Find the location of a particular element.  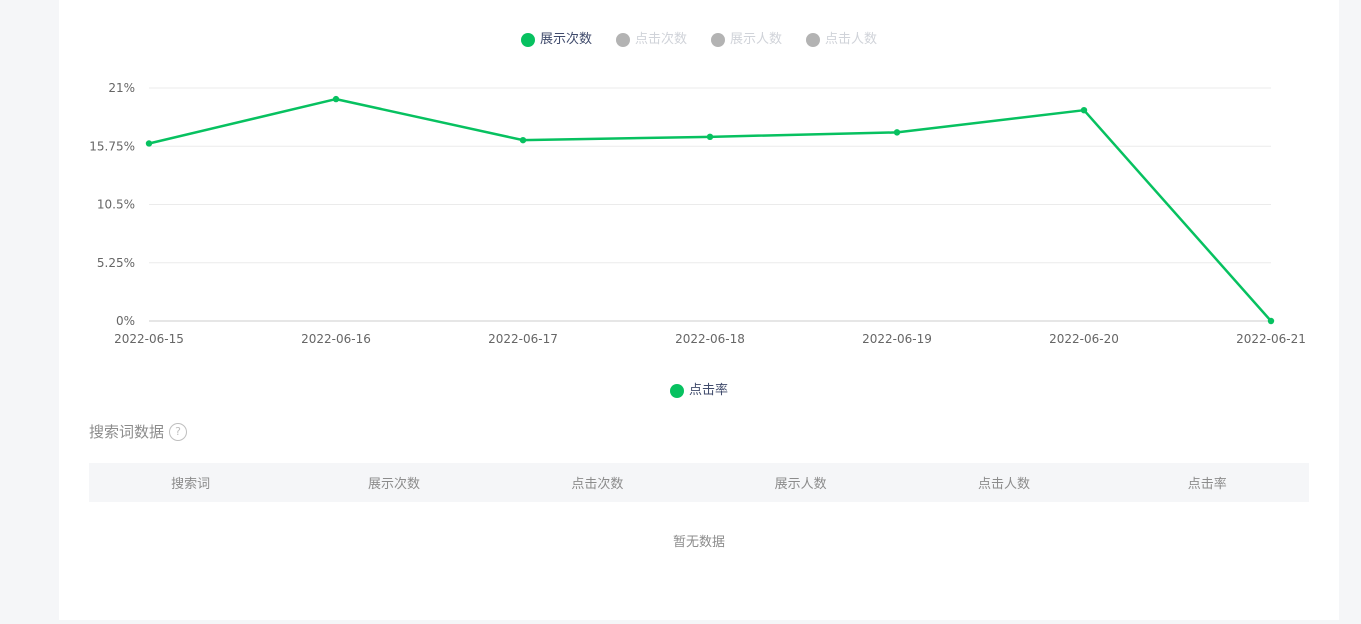

legend-dot-icon is located at coordinates (676, 391).